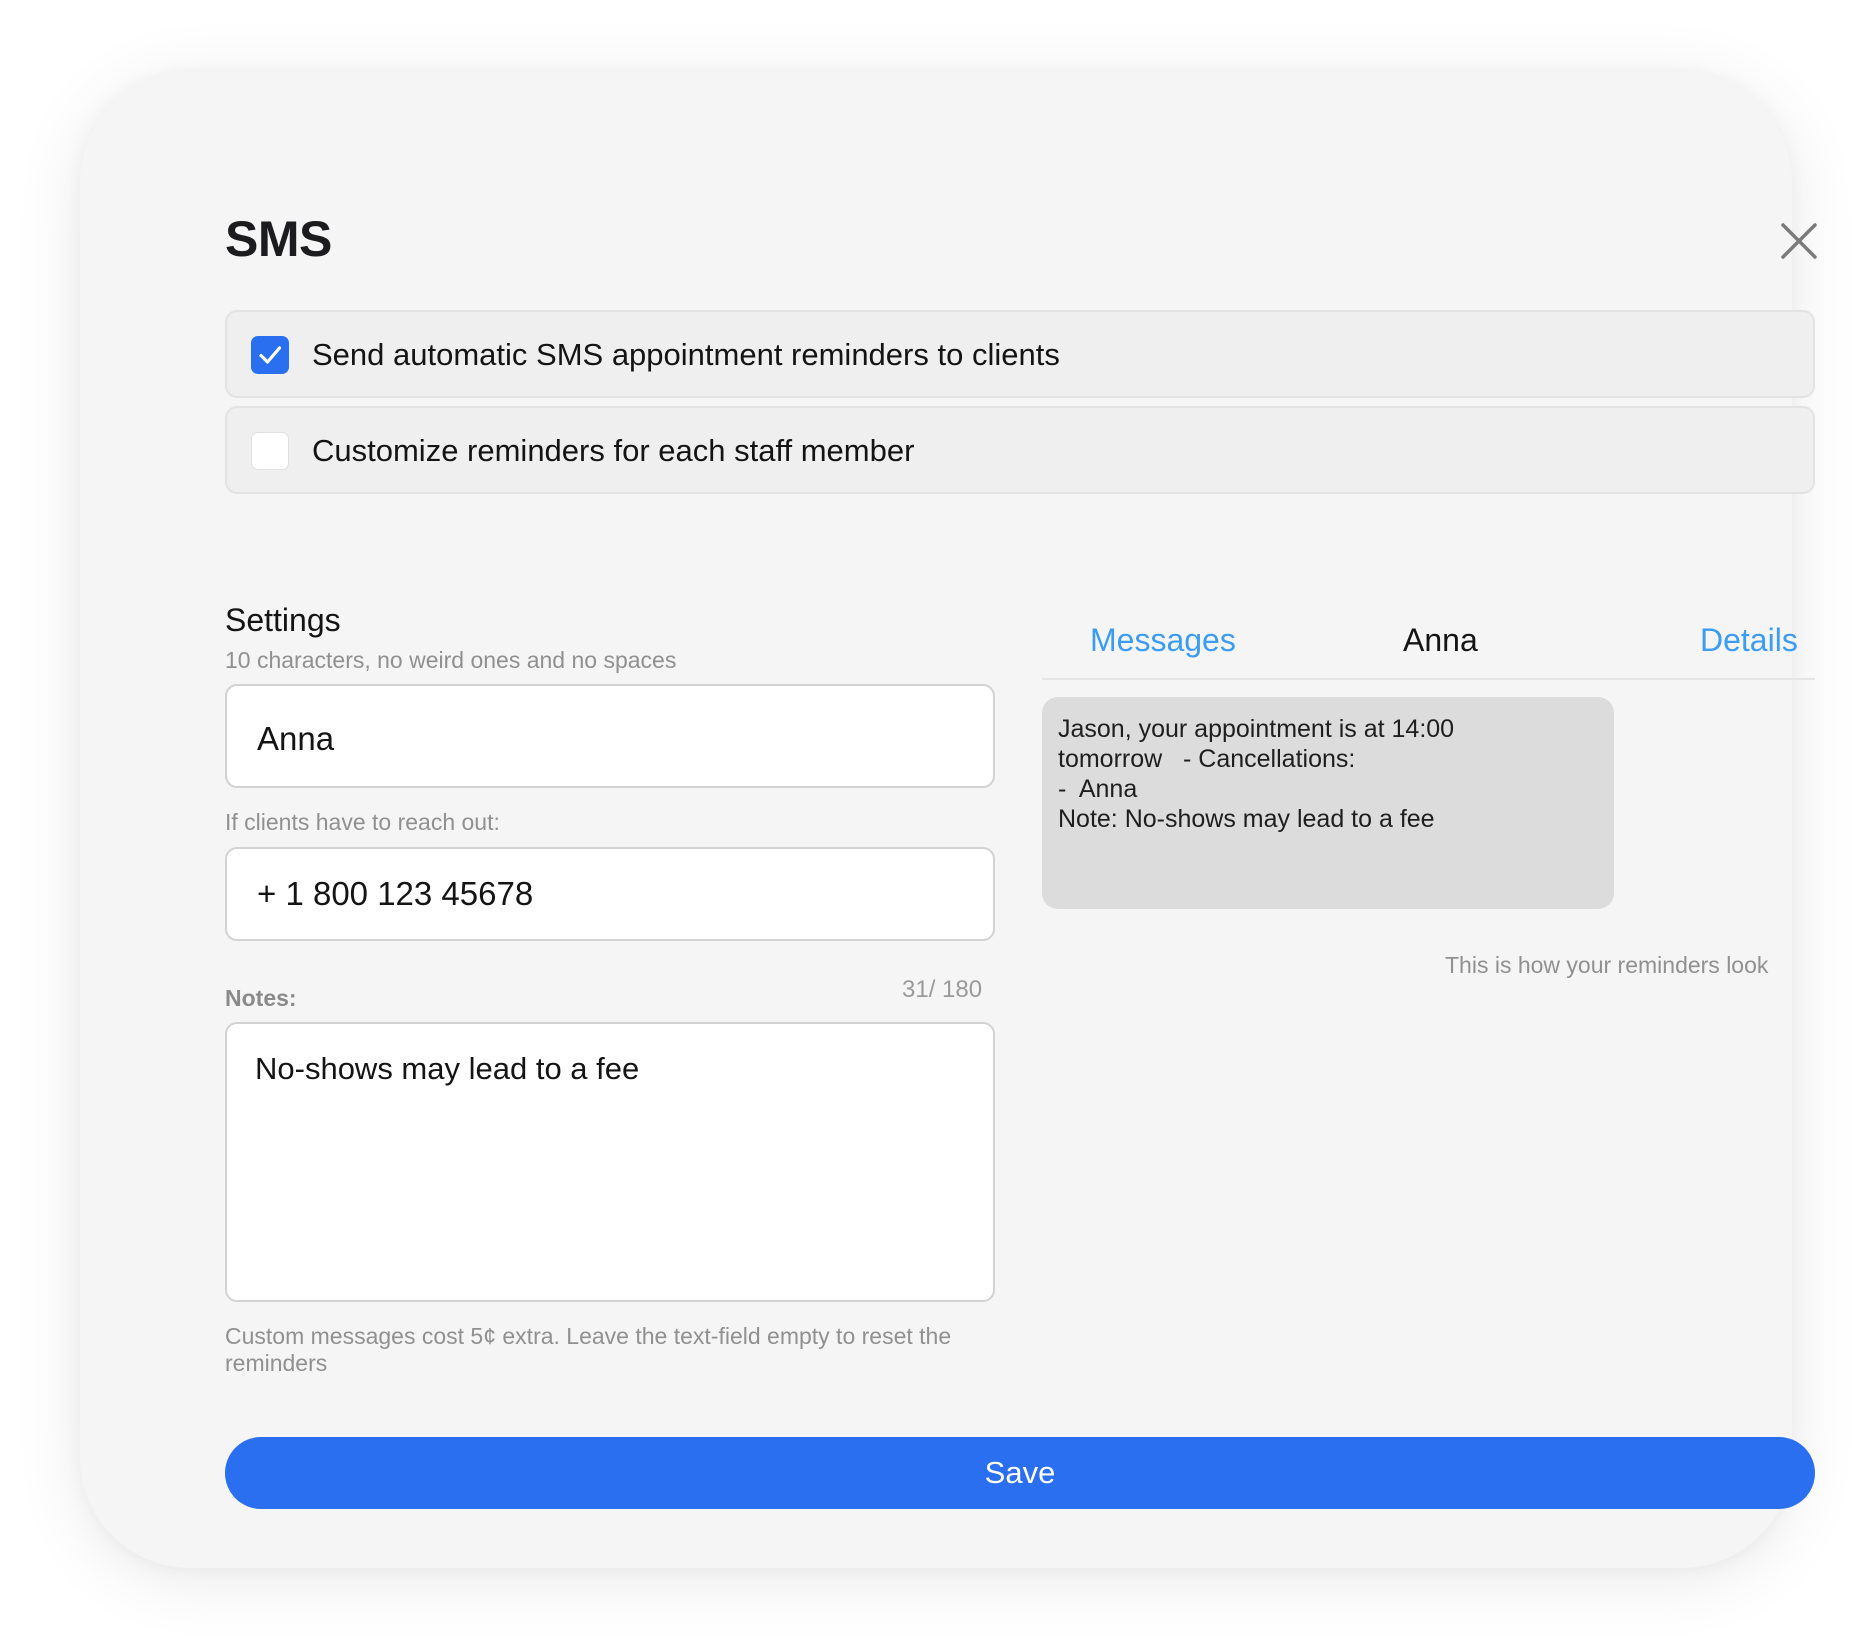 The width and height of the screenshot is (1872, 1652). I want to click on bubble-line: tomorrow - Cancellations:, so click(1207, 759).